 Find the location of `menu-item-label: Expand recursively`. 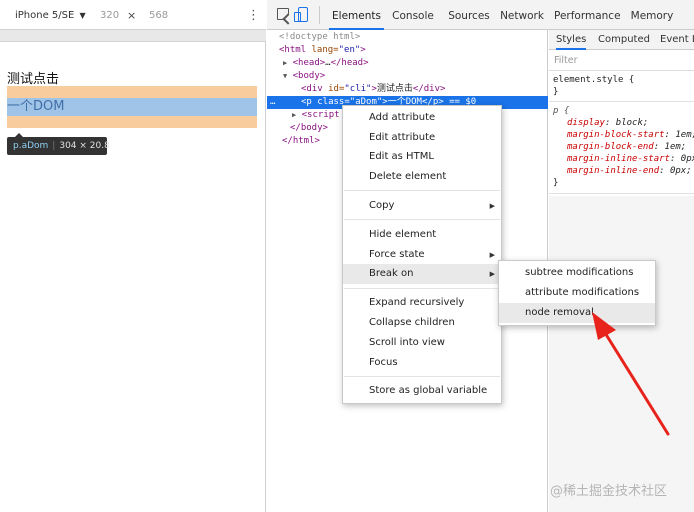

menu-item-label: Expand recursively is located at coordinates (417, 302).